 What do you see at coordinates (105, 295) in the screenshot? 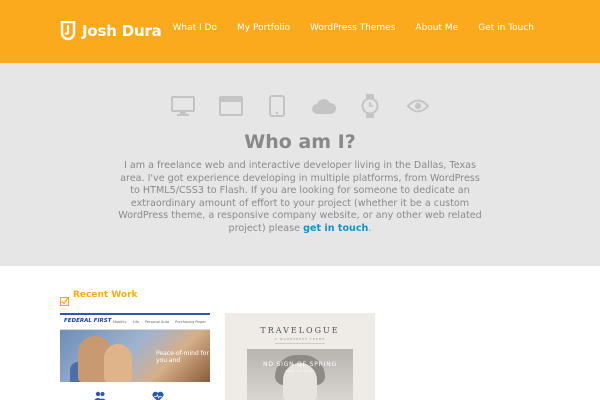
I see `recent-work-label: Recent Work` at bounding box center [105, 295].